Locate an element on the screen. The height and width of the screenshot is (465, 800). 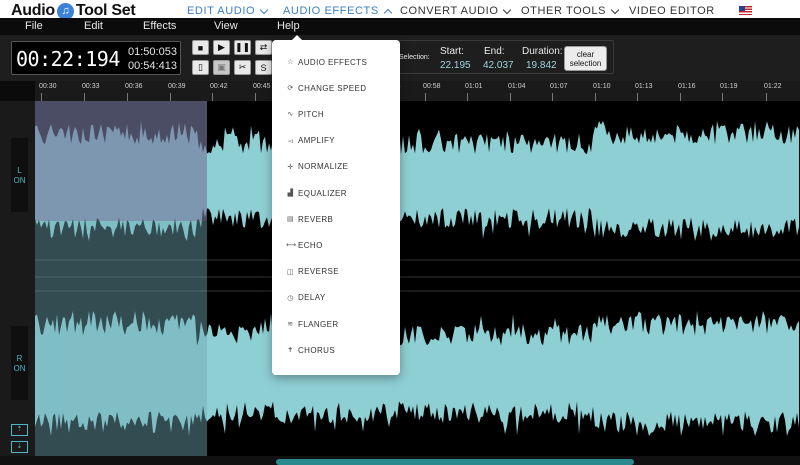
dropdown-item-change-speed: ⟳ CHANGE SPEED is located at coordinates (326, 88).